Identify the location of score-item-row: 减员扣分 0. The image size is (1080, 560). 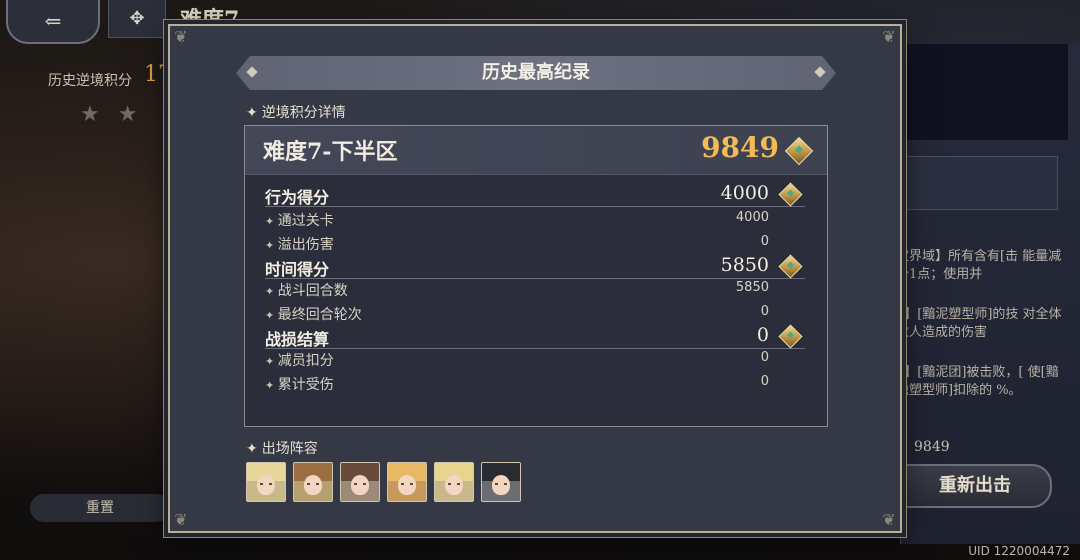
(535, 361).